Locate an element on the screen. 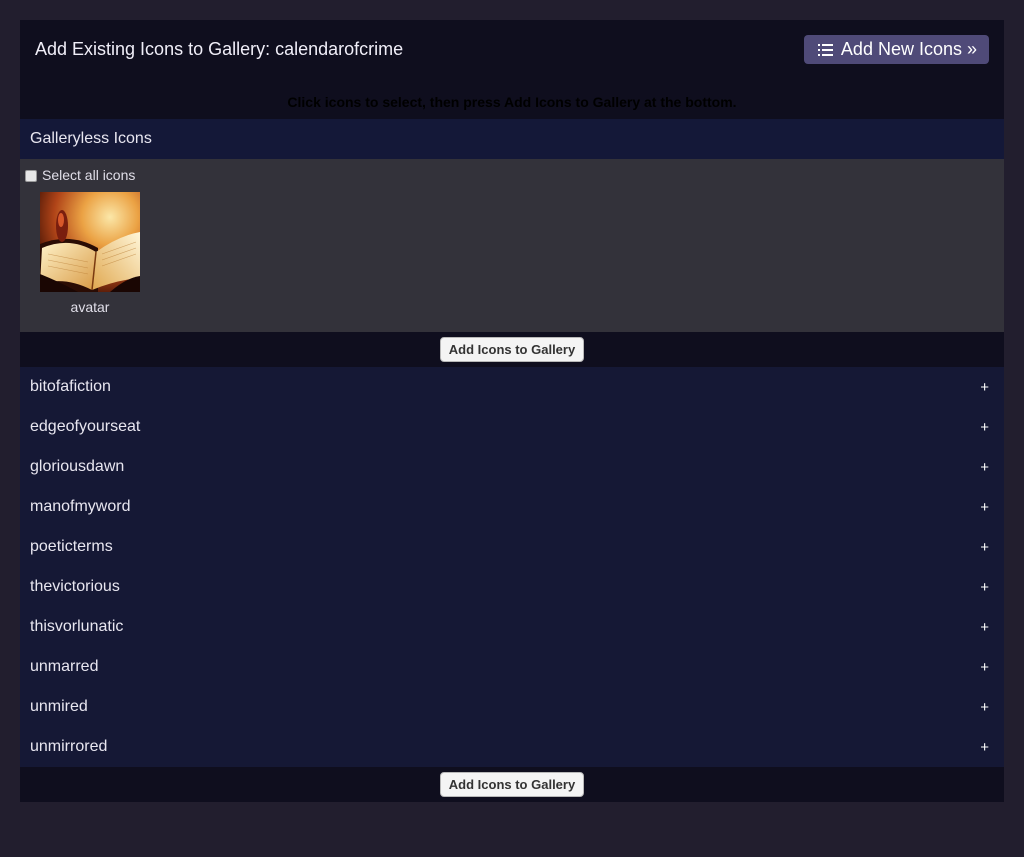  gallery-name: bitofafiction is located at coordinates (70, 386).